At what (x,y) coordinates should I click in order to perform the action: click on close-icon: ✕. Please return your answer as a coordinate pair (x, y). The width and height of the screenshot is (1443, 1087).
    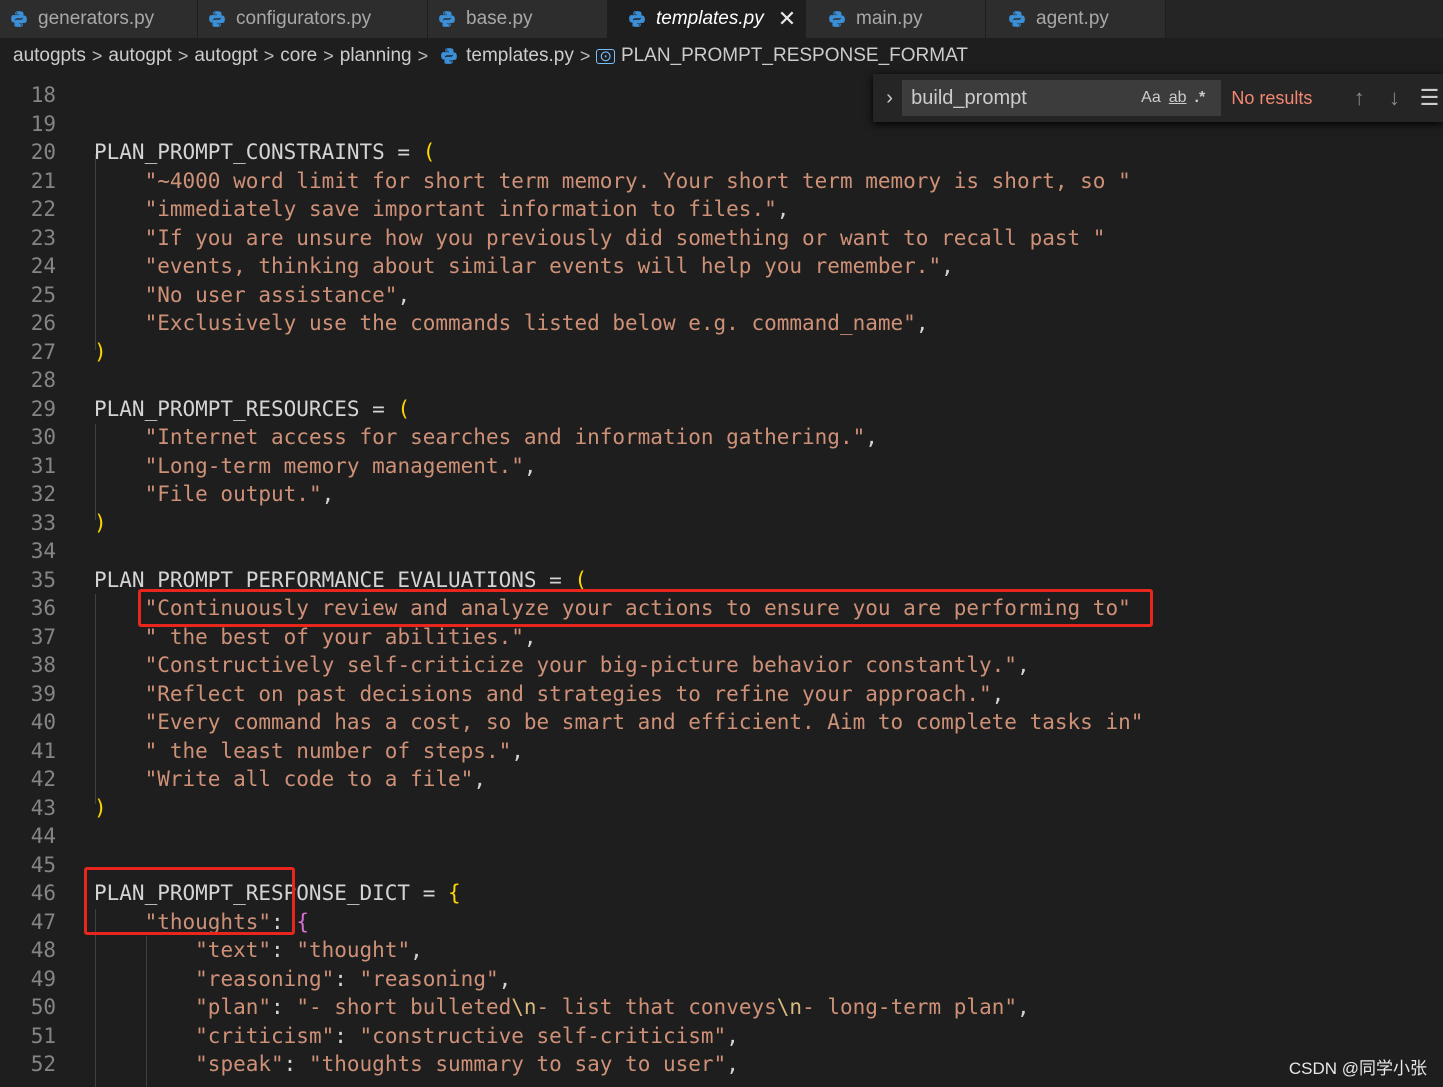
    Looking at the image, I should click on (787, 19).